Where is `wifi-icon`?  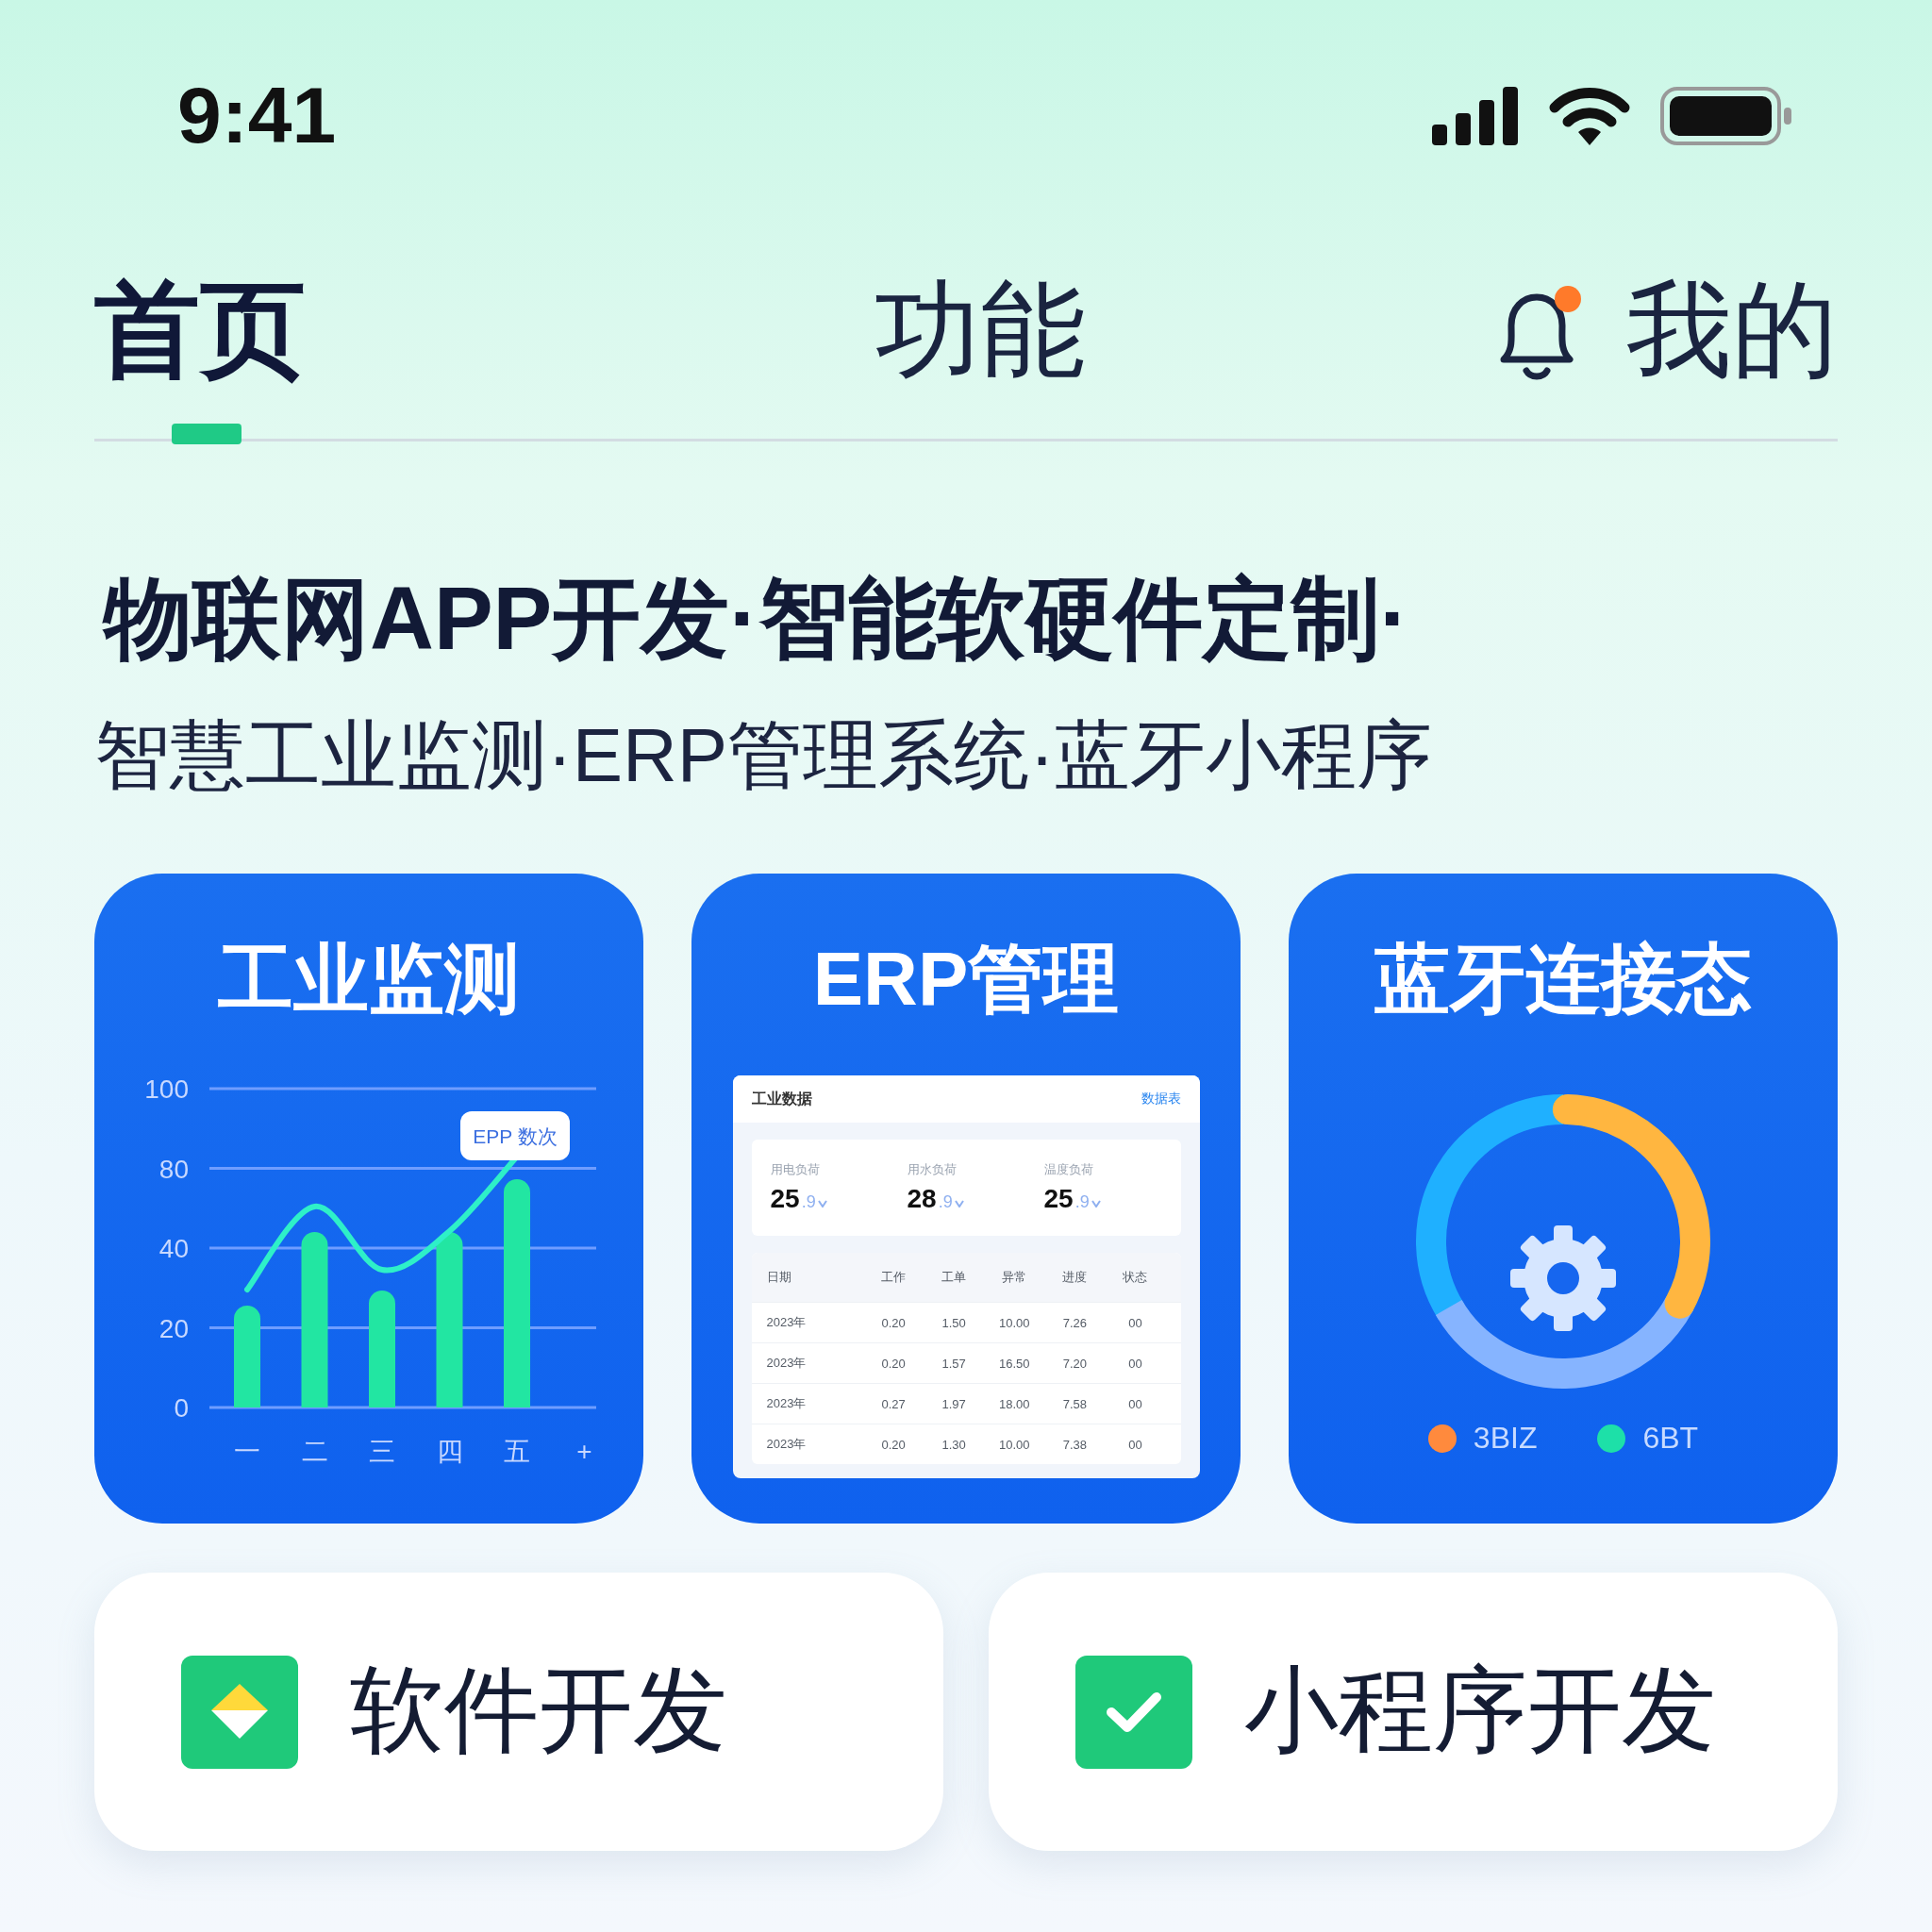
wifi-icon is located at coordinates (1589, 115).